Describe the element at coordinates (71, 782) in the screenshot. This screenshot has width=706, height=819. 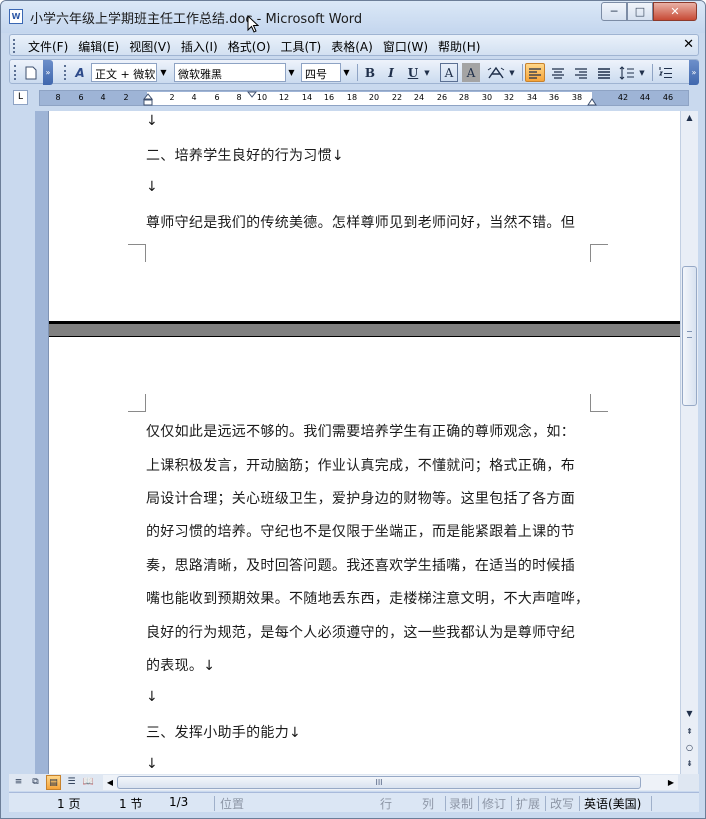
I see `outline-view-icon: ☰` at that location.